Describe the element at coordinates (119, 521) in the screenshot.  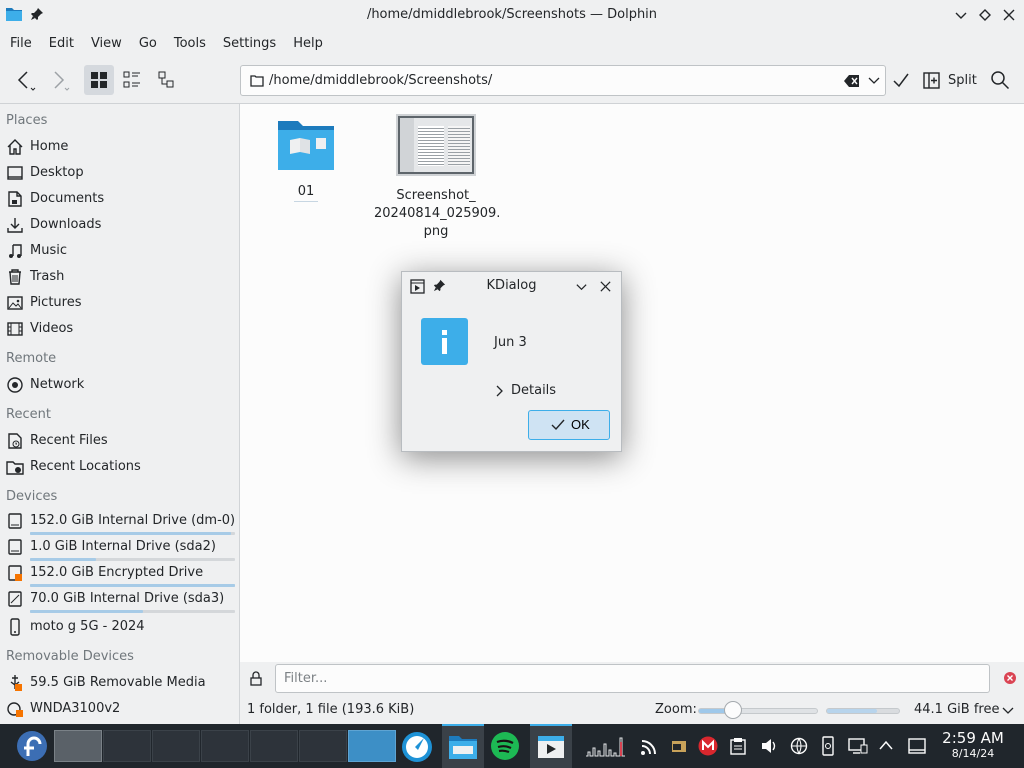
I see `sidebar-item-drive-dm0: 152.0 GiB Internal Drive (dm-0)` at that location.